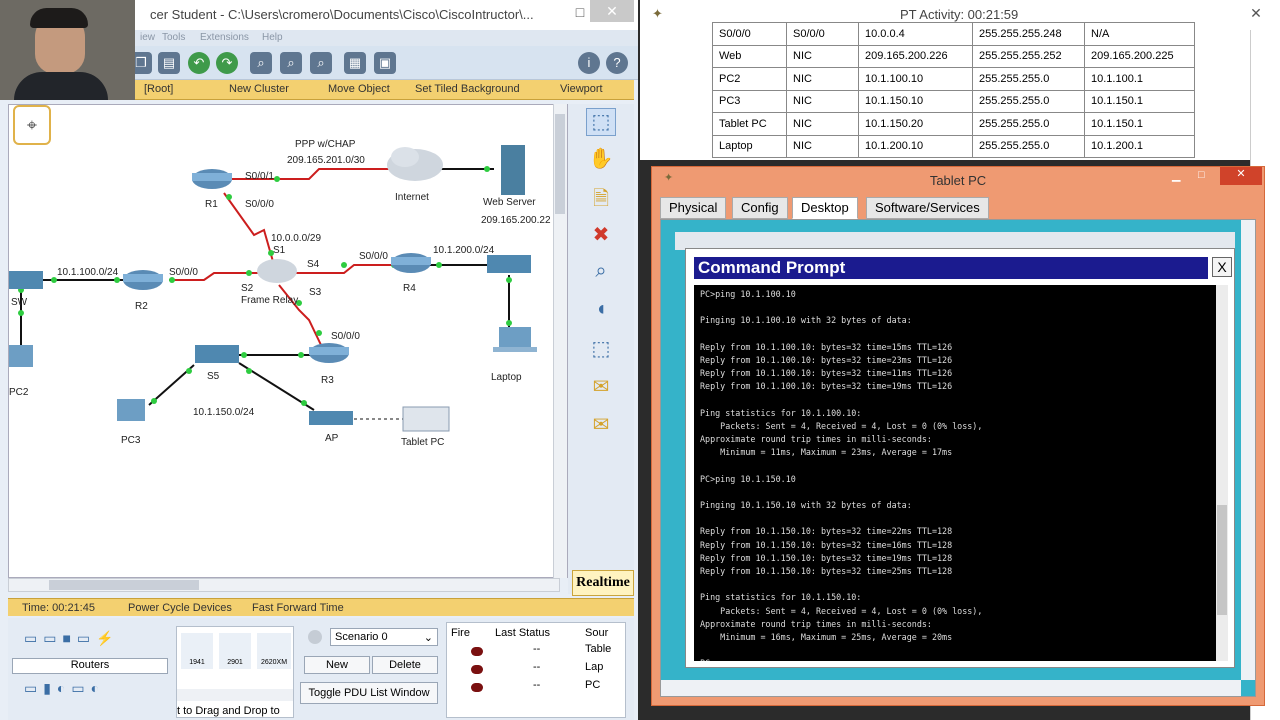 The width and height of the screenshot is (1280, 720). I want to click on maximize-icon: □, so click(1201, 175).